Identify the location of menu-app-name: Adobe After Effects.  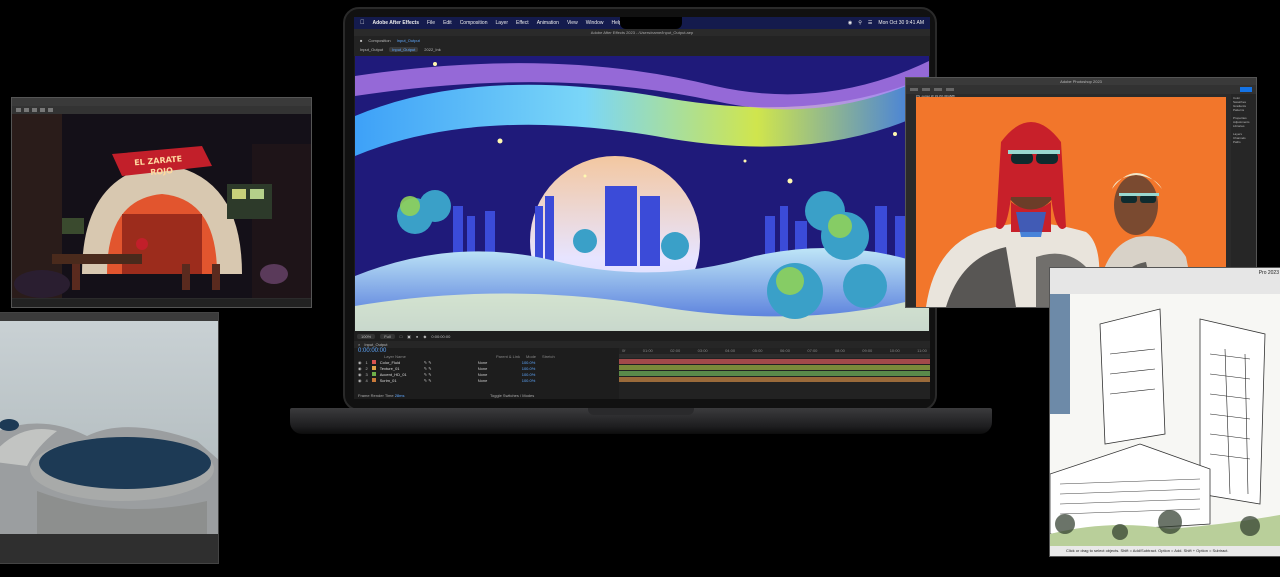
(396, 23).